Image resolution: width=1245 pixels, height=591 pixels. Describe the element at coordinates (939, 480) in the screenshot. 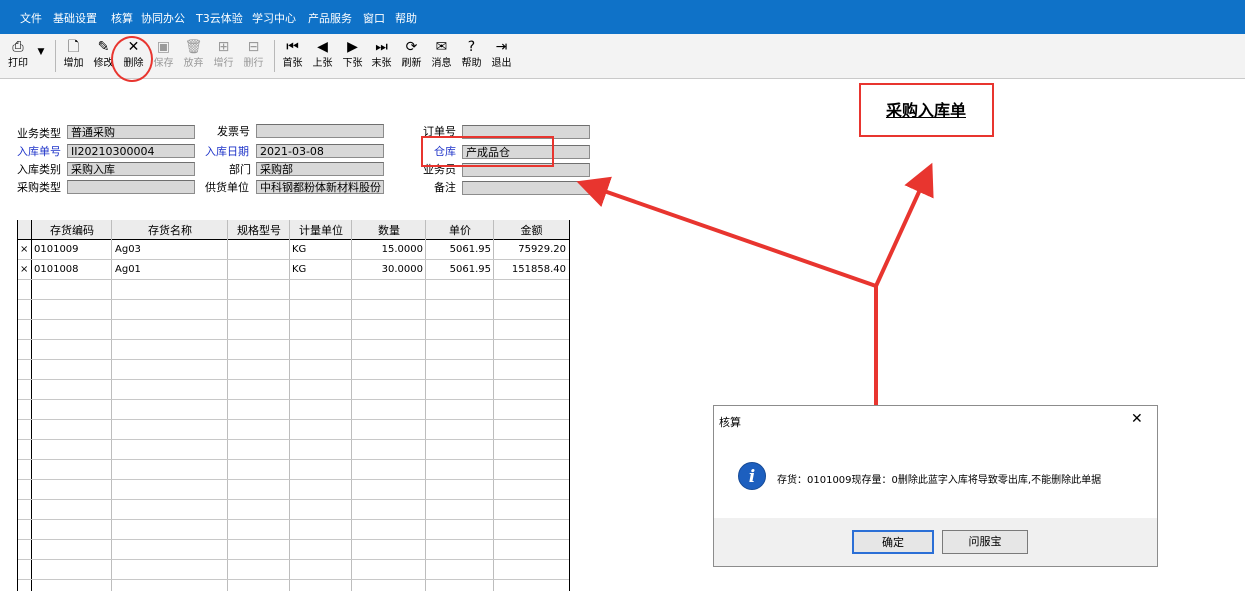

I see `dialog-message: 存货：0101009现存量：0删除此蓝字入库将导致零出库,不能删除此单据` at that location.